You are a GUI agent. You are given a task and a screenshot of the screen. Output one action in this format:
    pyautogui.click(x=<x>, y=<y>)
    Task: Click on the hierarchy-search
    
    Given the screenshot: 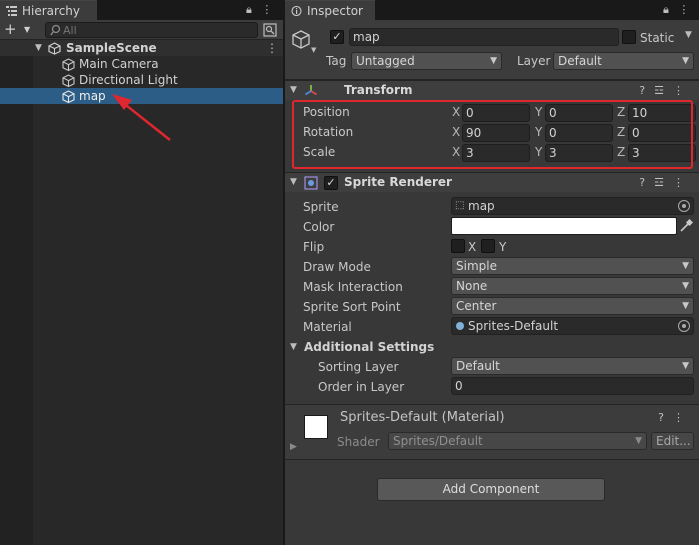 What is the action you would take?
    pyautogui.click(x=151, y=30)
    